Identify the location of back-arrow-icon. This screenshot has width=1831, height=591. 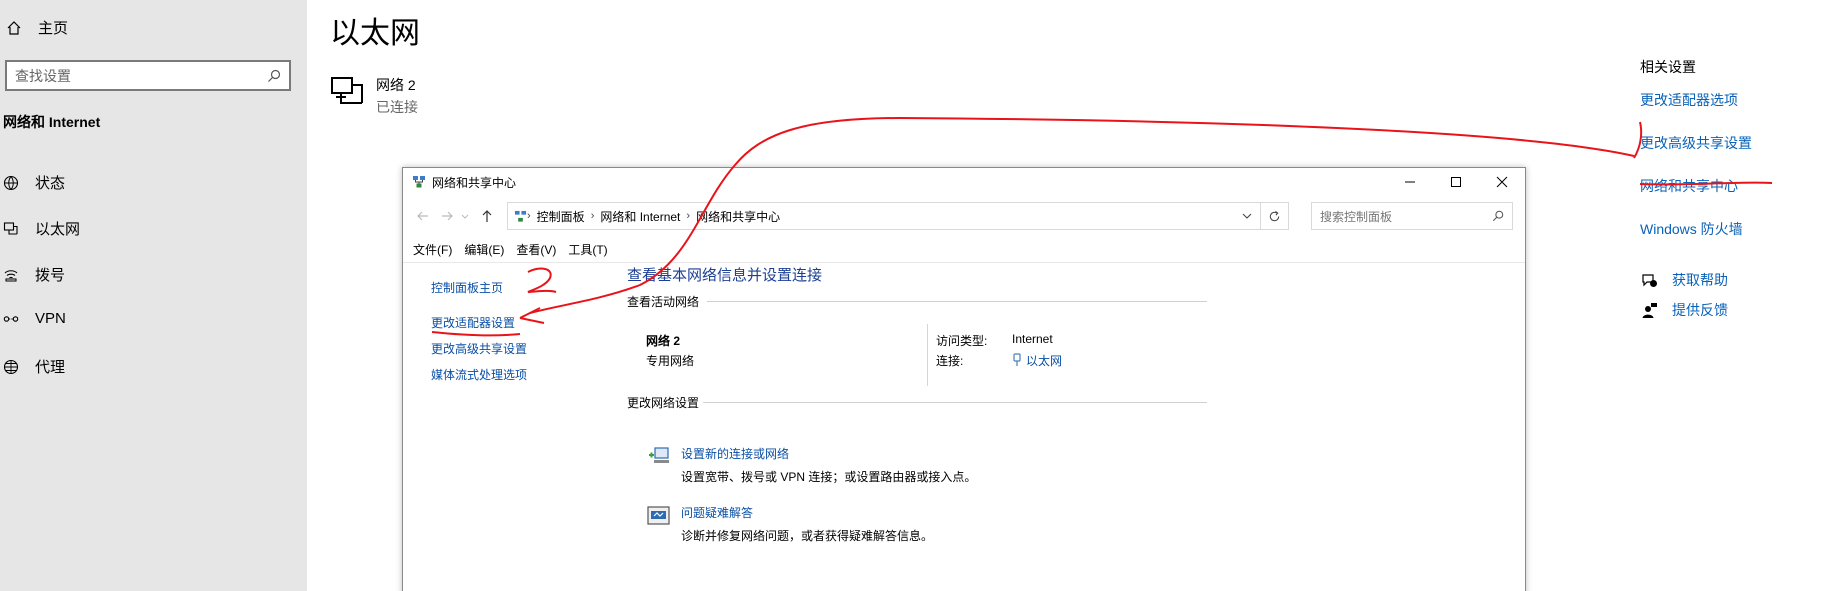
(423, 216).